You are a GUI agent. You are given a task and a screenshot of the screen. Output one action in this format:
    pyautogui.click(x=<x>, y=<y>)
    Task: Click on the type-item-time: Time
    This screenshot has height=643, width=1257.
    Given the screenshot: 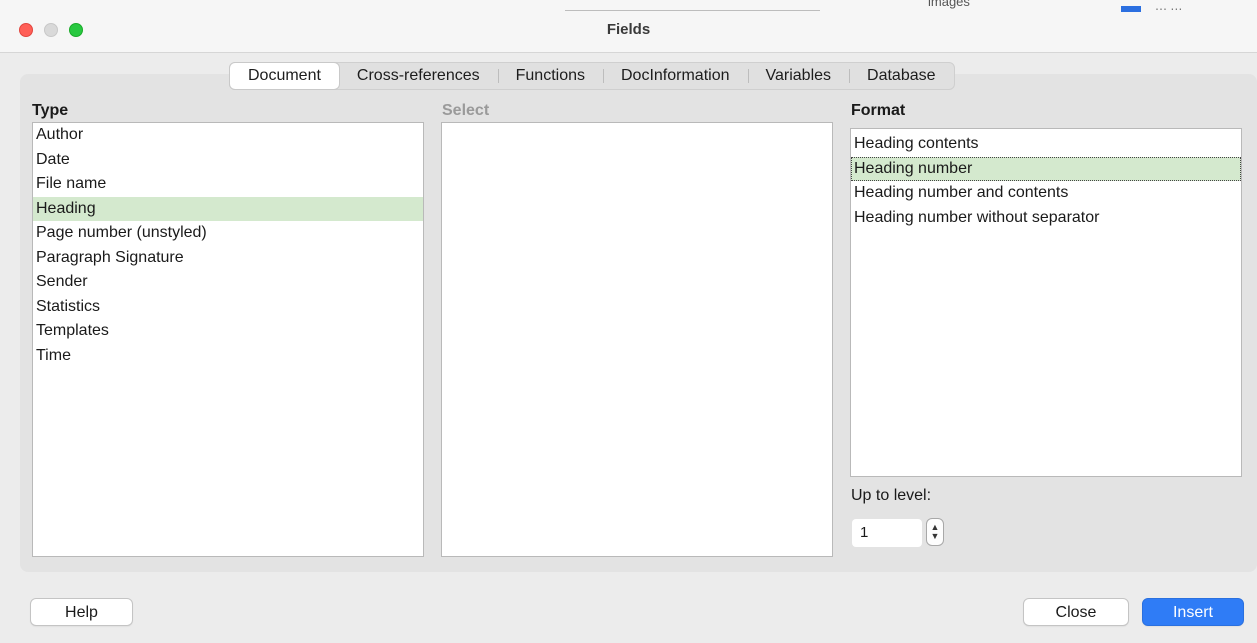 What is the action you would take?
    pyautogui.click(x=228, y=356)
    